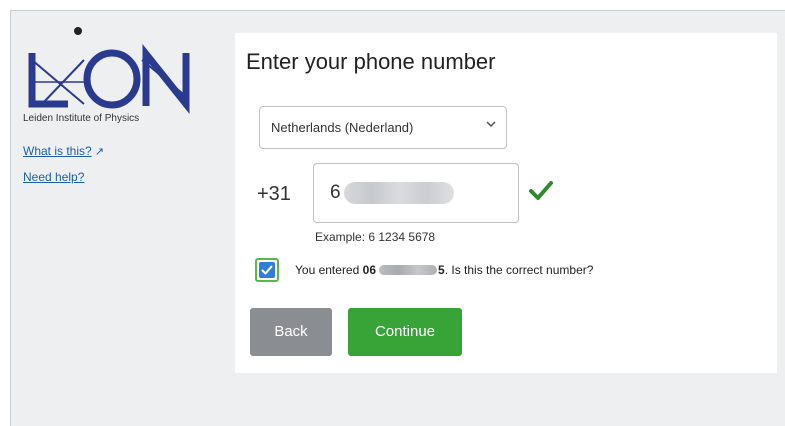 The image size is (785, 426). Describe the element at coordinates (274, 194) in the screenshot. I see `country-code-prefix: +31` at that location.